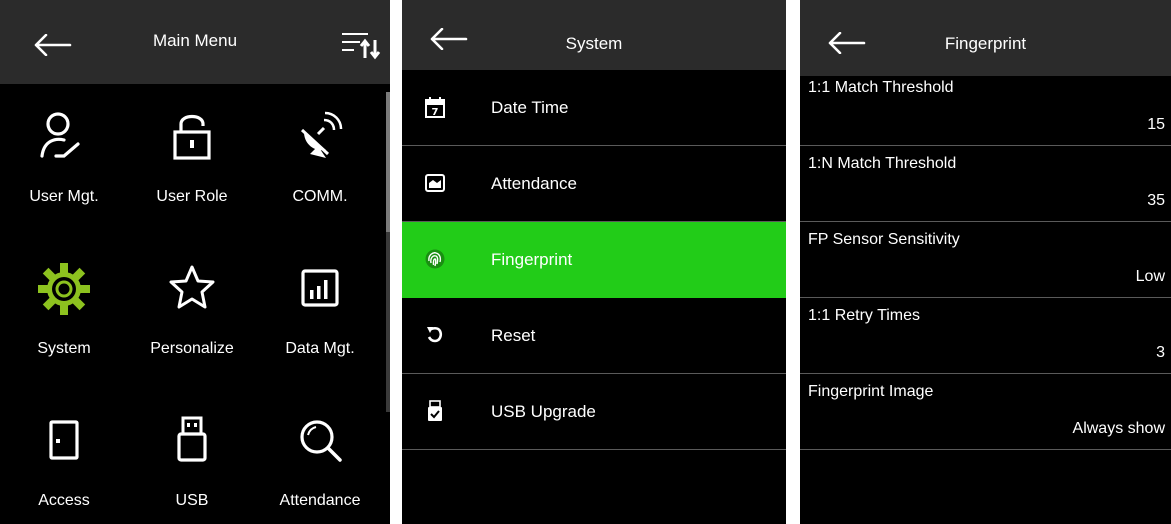  Describe the element at coordinates (192, 311) in the screenshot. I see `menu-item-personalize: Personalize` at that location.